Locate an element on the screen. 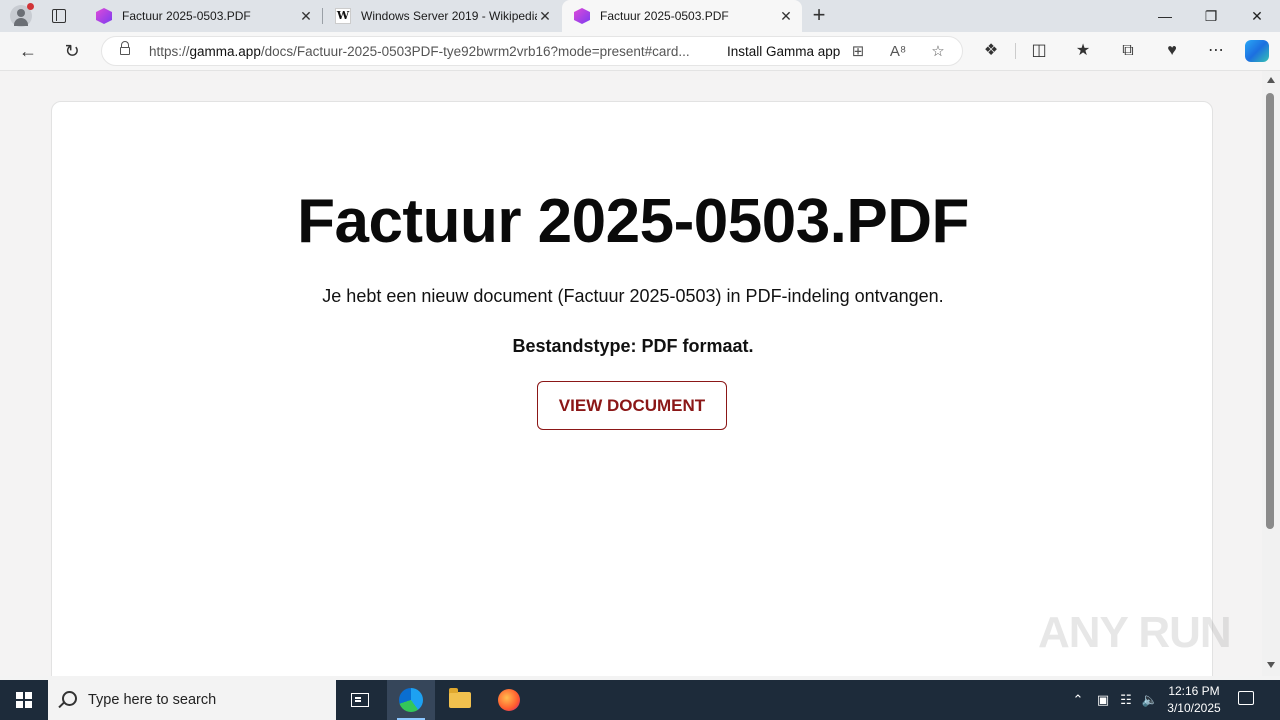 The image size is (1280, 720). folder-icon is located at coordinates (460, 698).